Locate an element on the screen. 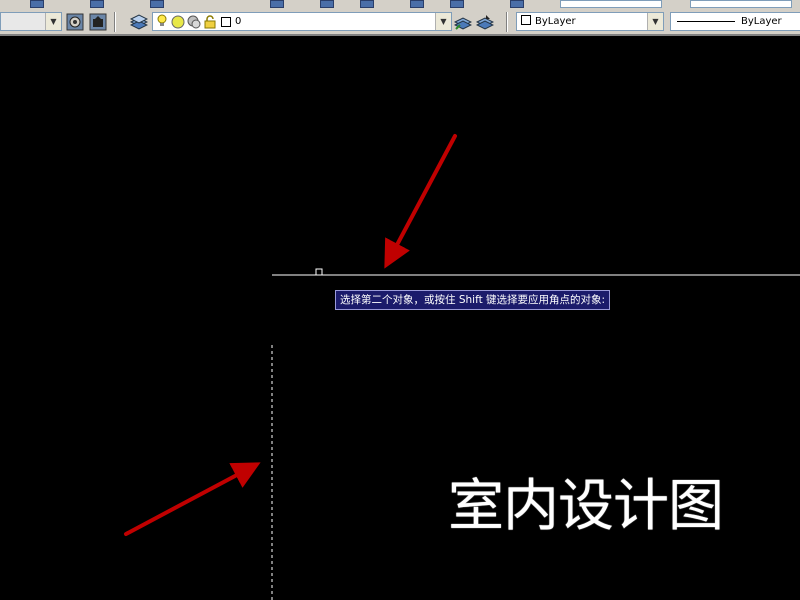 This screenshot has height=600, width=800. linetype-combo: ByLayer is located at coordinates (735, 21).